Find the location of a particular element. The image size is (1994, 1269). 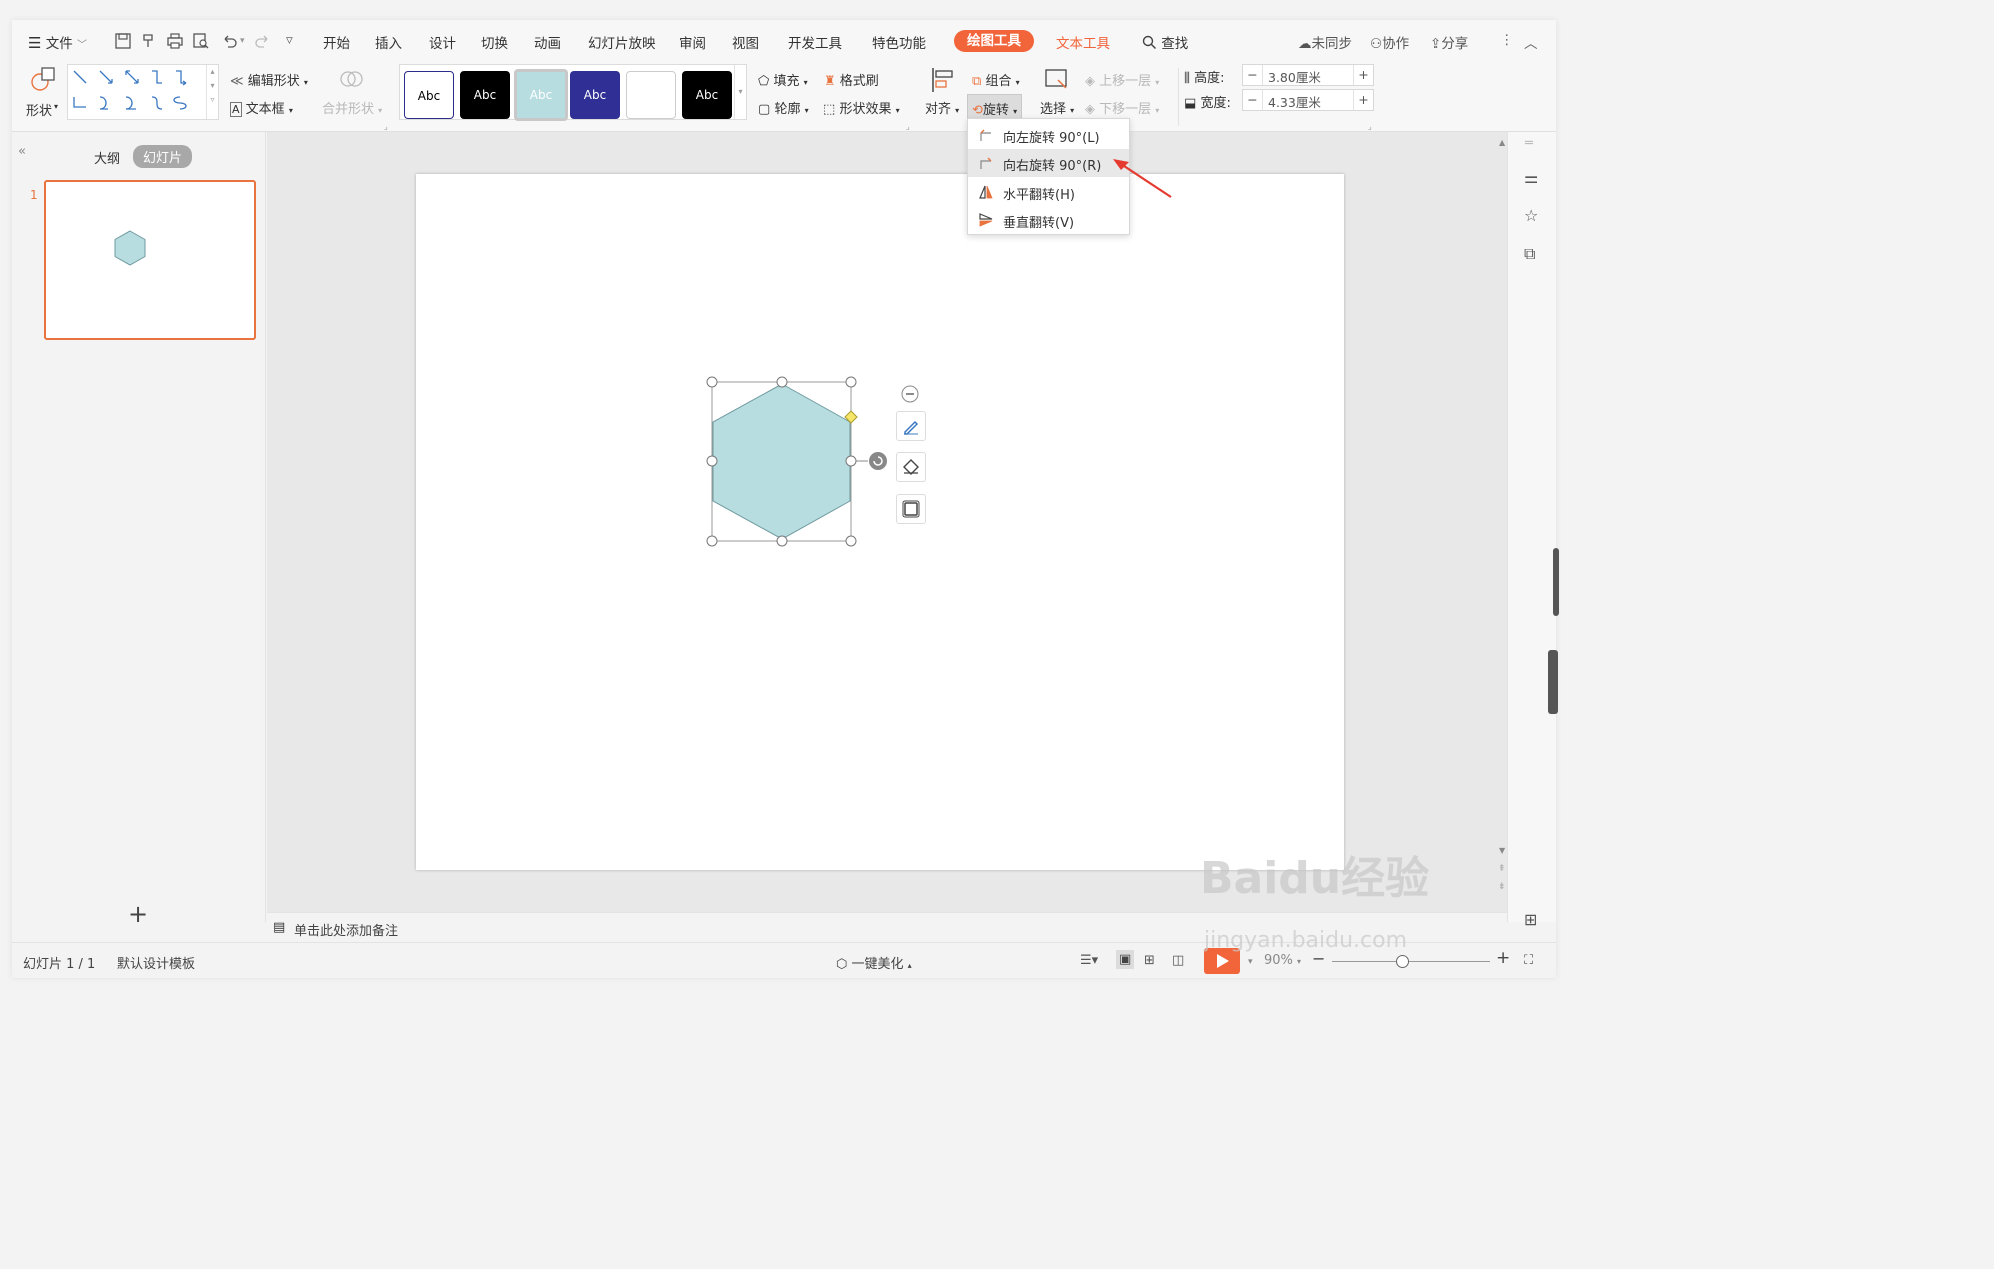

collapse-ribbon-icon: ︿ is located at coordinates (1531, 42).